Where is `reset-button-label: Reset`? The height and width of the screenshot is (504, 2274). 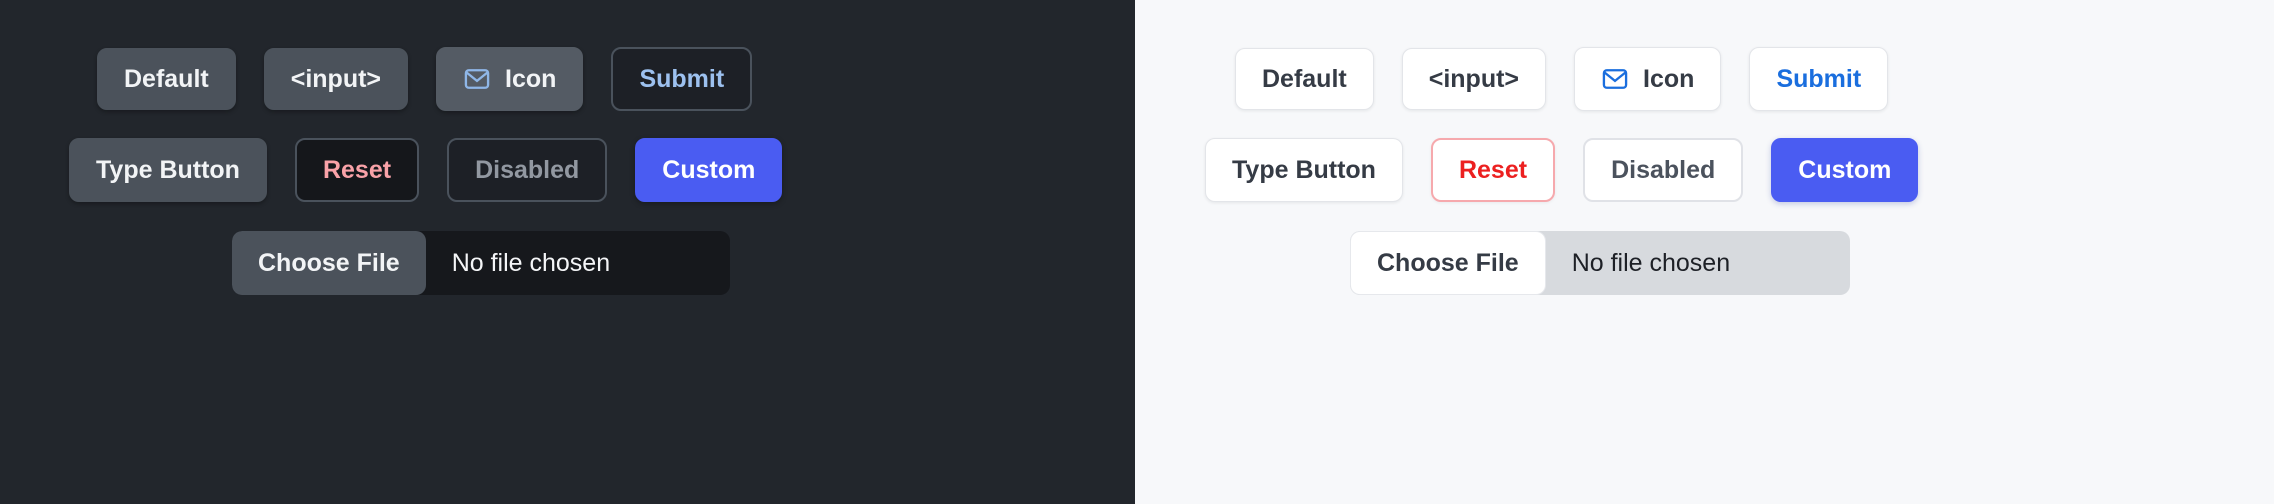 reset-button-label: Reset is located at coordinates (357, 169).